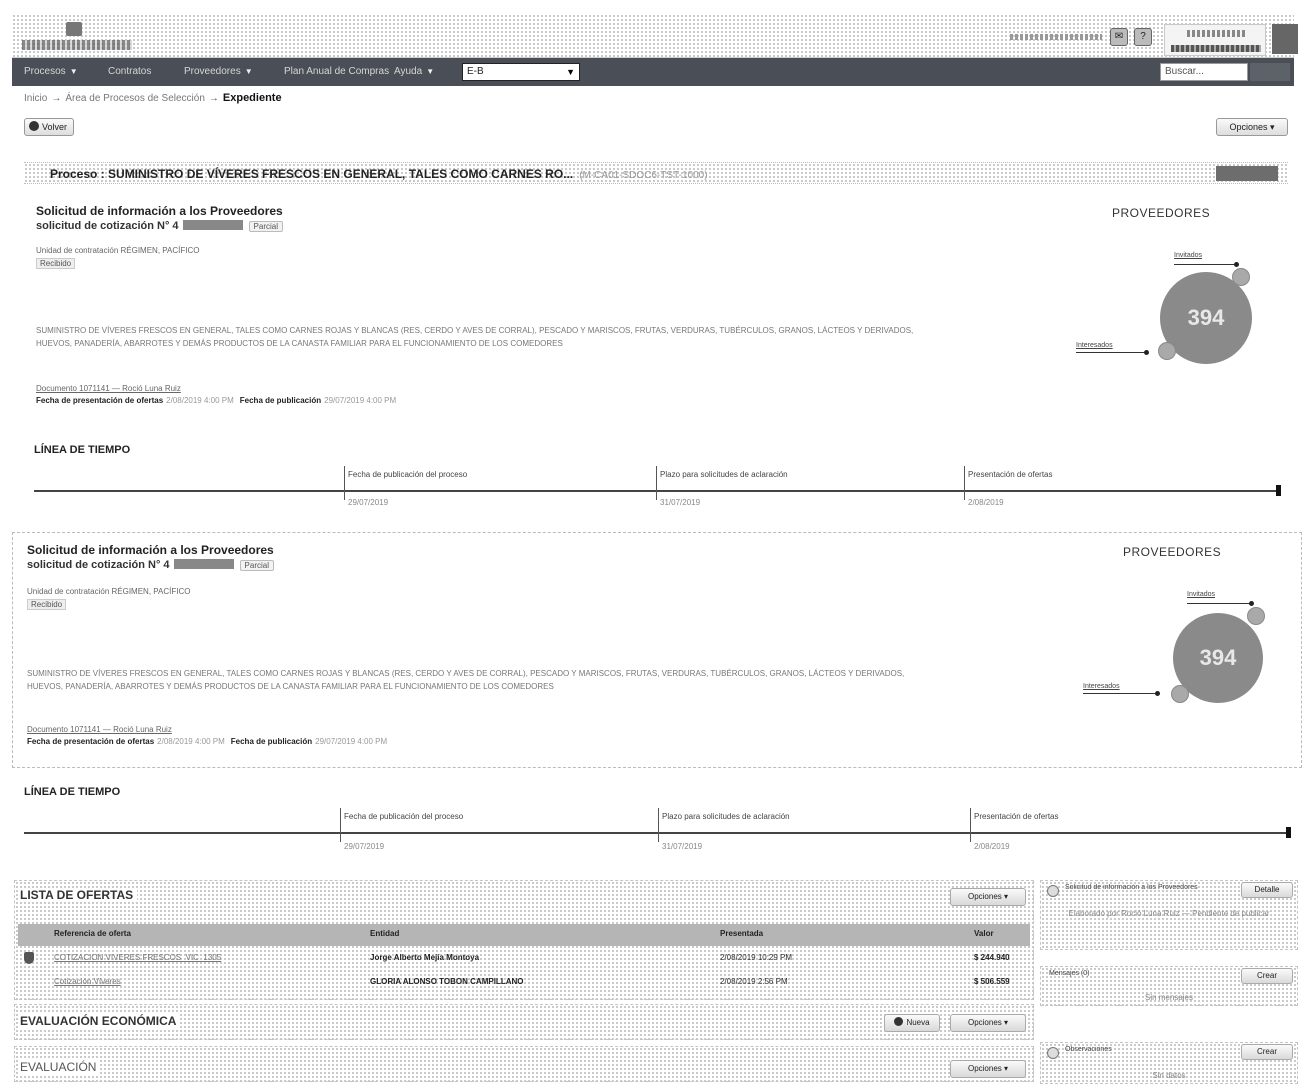  I want to click on offer-date: 2/08/2019 2:56 PM, so click(754, 981).